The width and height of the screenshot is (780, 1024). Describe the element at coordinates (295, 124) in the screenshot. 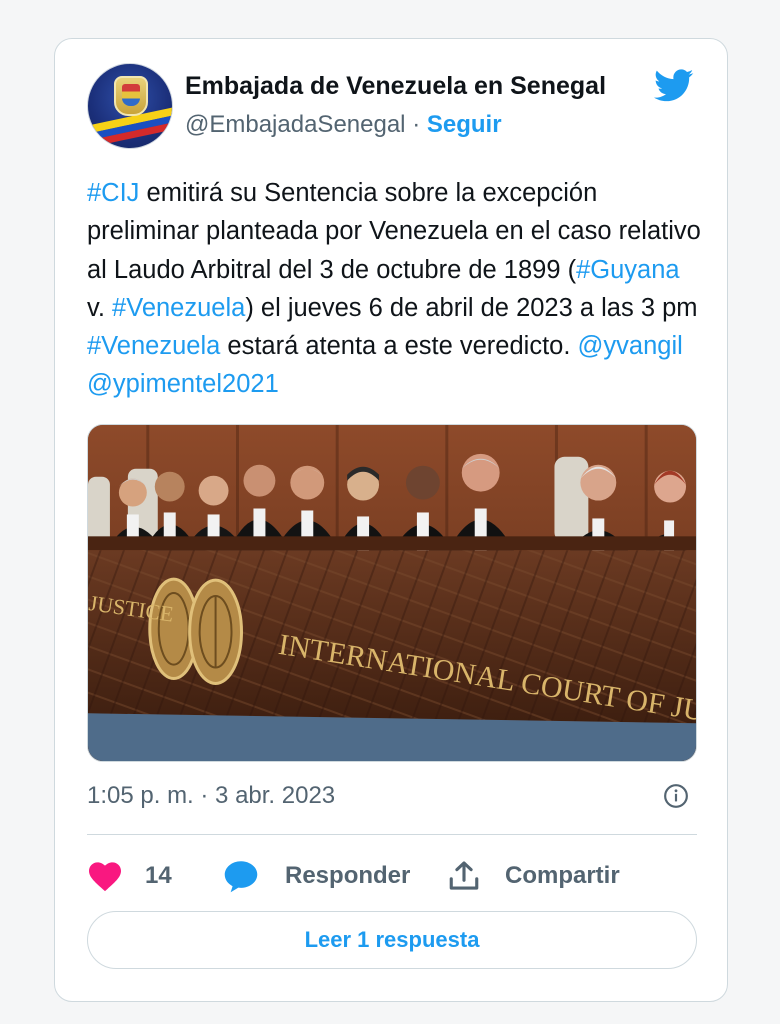

I see `author-handle: @EmbajadaSenegal` at that location.